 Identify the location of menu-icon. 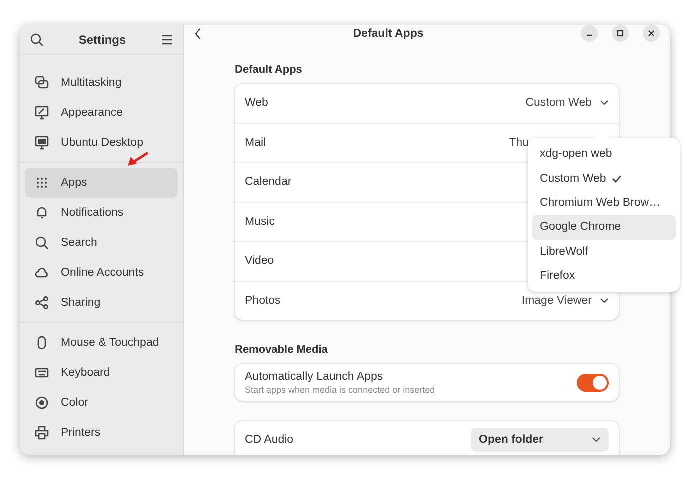
(167, 39).